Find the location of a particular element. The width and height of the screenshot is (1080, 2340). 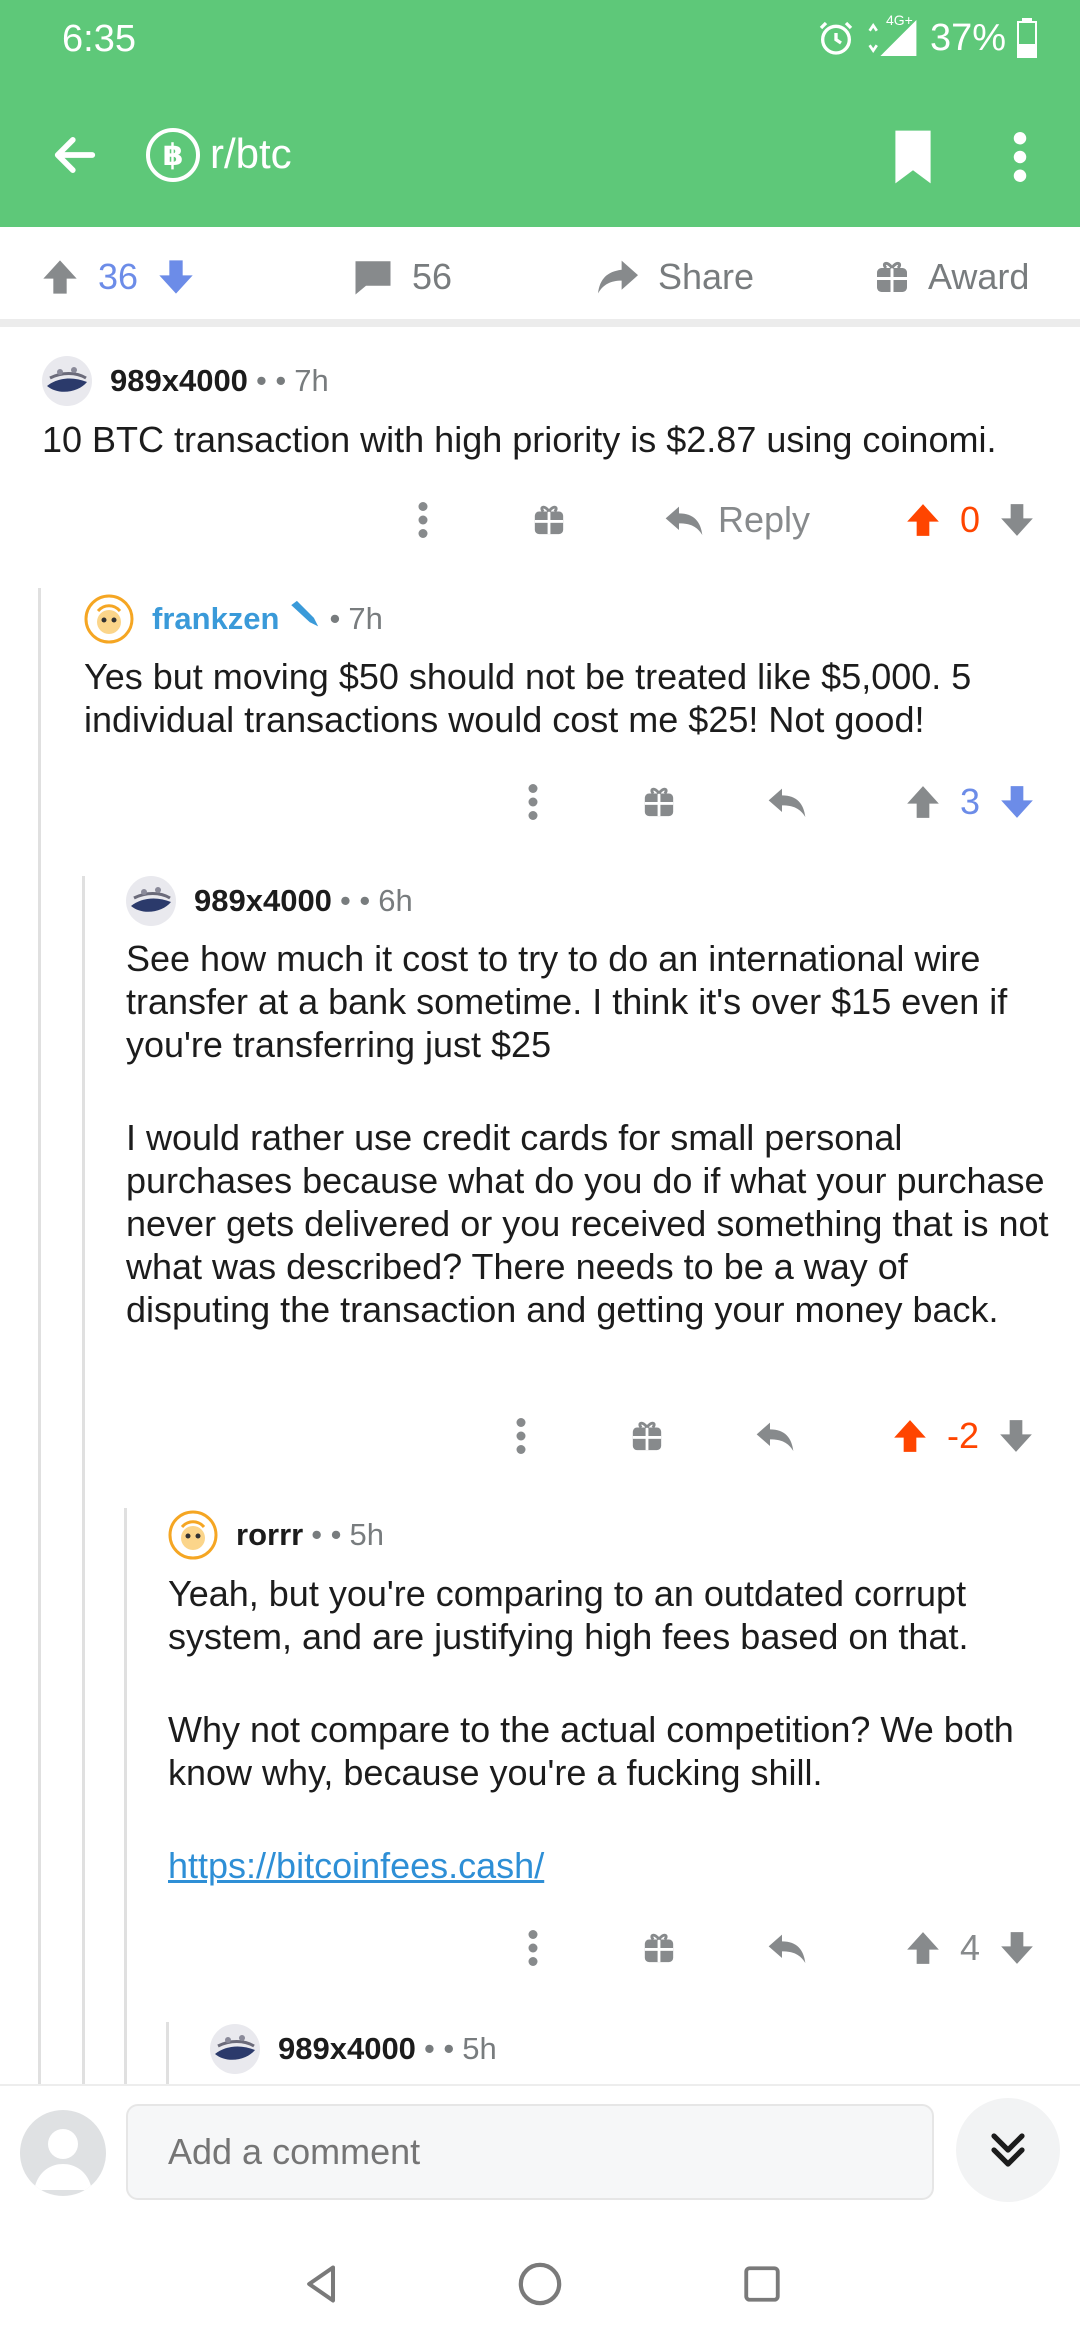

overflow-menu-button is located at coordinates (1020, 157).